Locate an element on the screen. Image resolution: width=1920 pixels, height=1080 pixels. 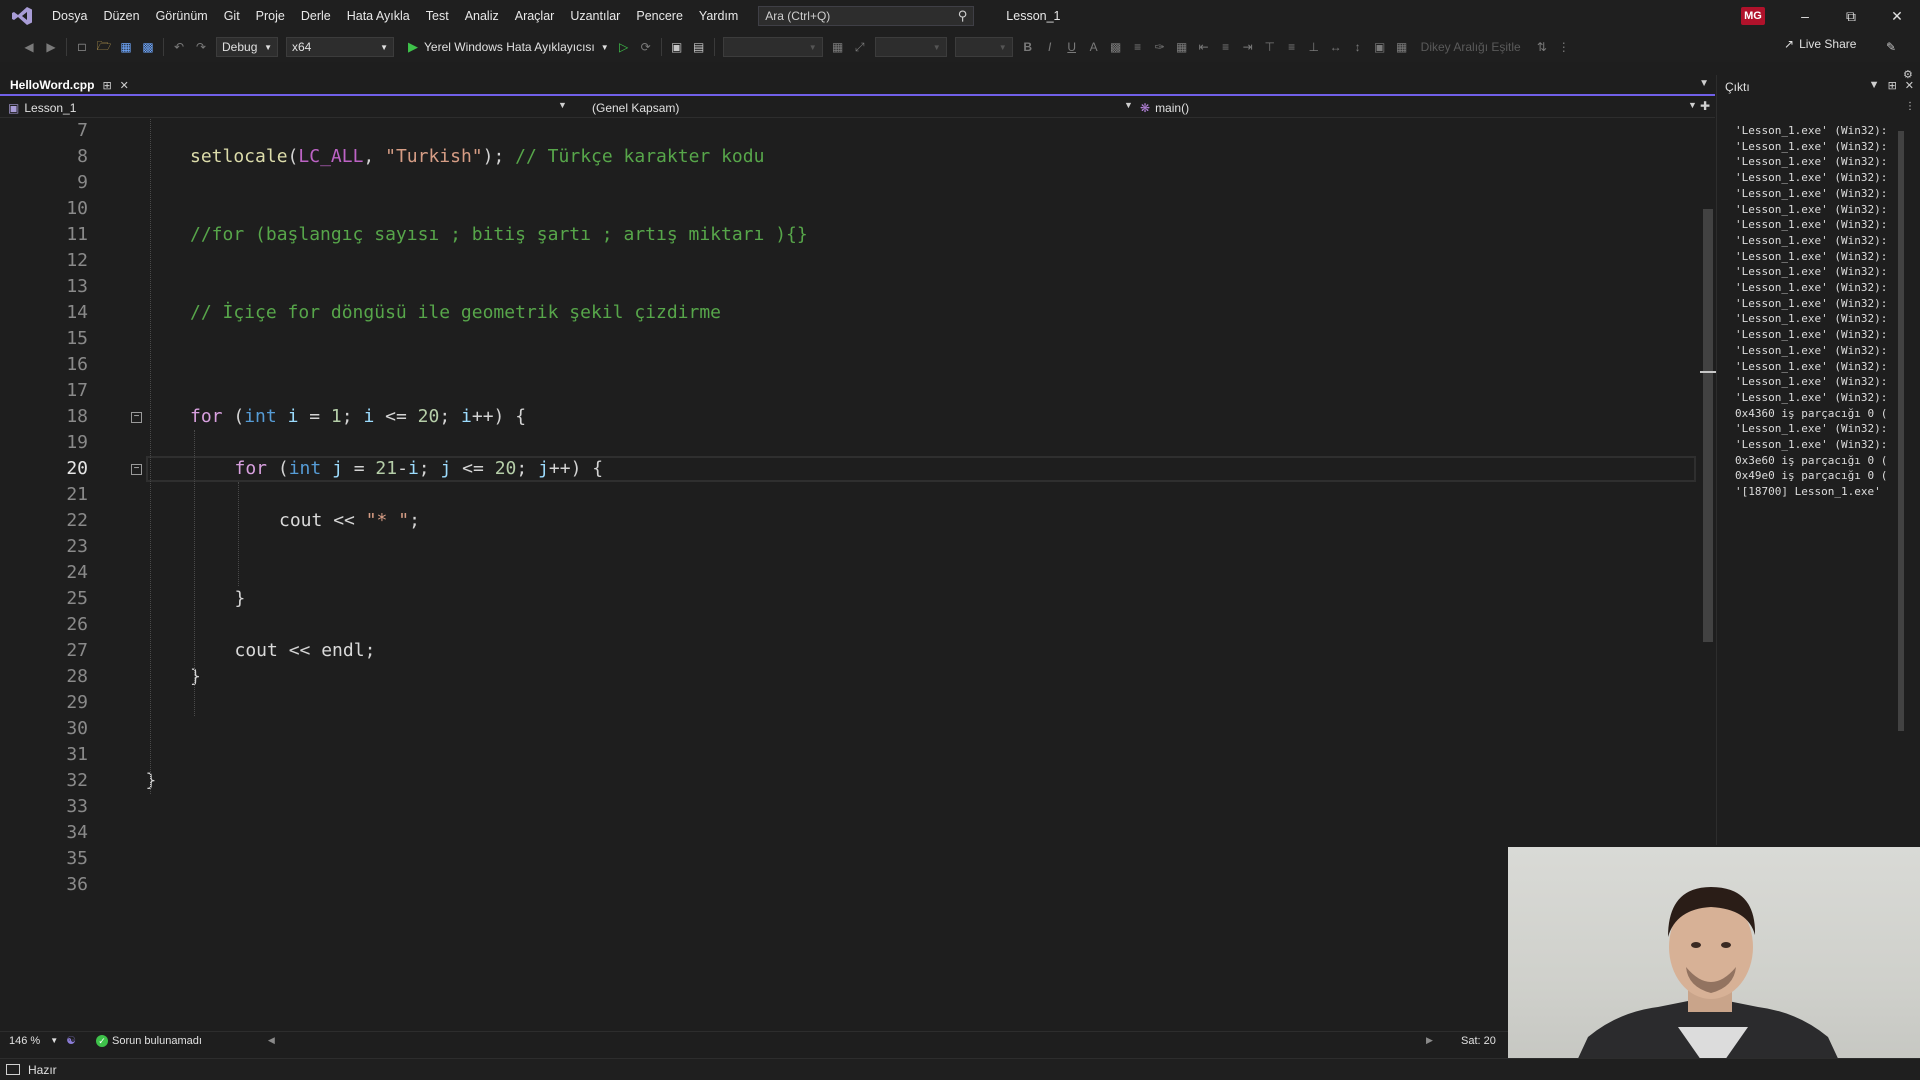
font-size-select: ▼ is located at coordinates (983, 47).